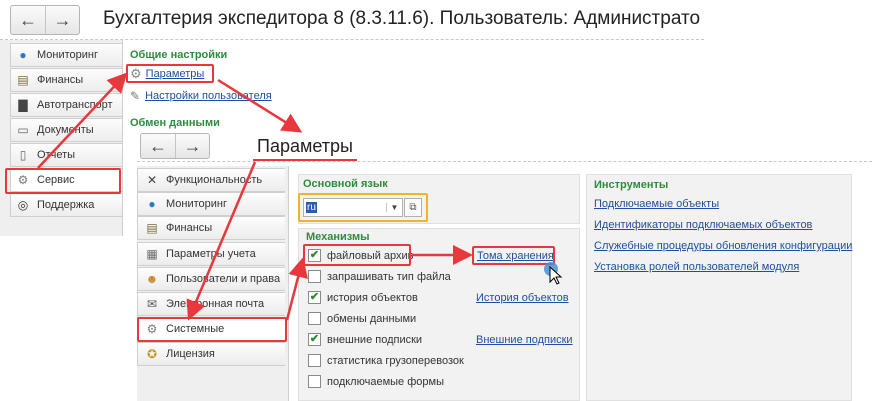  Describe the element at coordinates (296, 289) in the screenshot. I see `arrow-system-to-archive` at that location.